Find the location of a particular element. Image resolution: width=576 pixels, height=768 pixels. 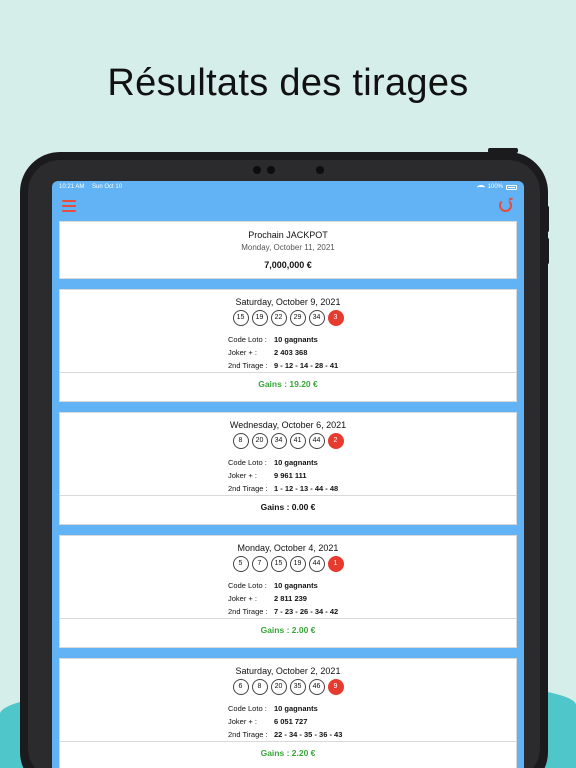

draw-date: Saturday, October 2, 2021 is located at coordinates (288, 671).